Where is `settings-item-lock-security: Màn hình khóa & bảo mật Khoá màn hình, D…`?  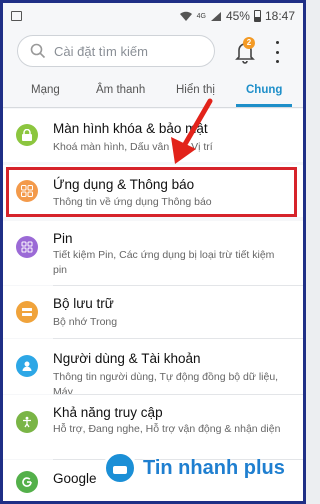
settings-item-lock-security: Màn hình khóa & bảo mật Khoá màn hình, D… is located at coordinates (153, 135).